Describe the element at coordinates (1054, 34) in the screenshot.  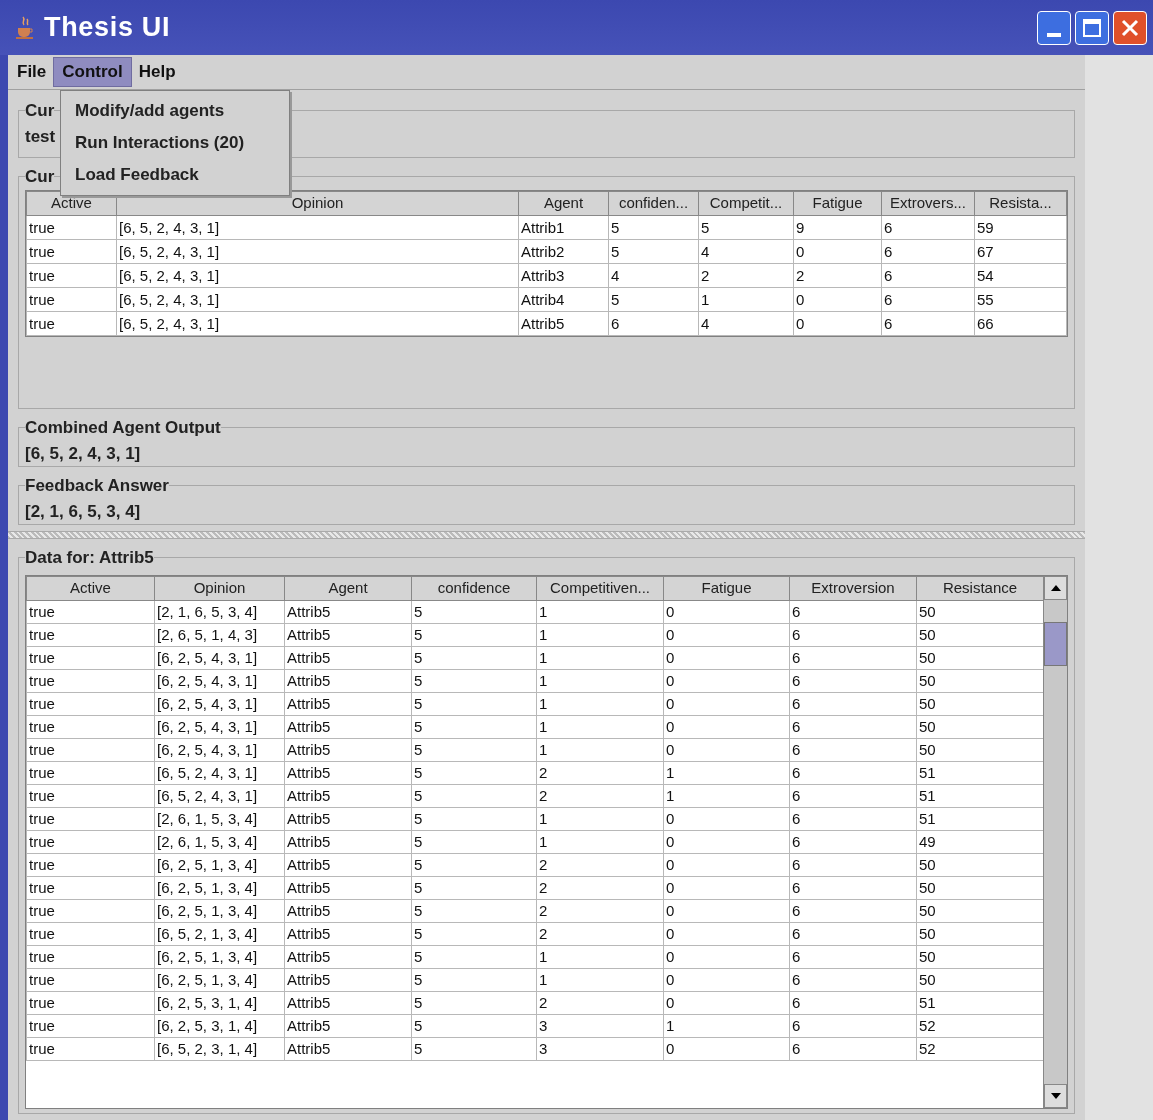
I see `minimize-icon` at that location.